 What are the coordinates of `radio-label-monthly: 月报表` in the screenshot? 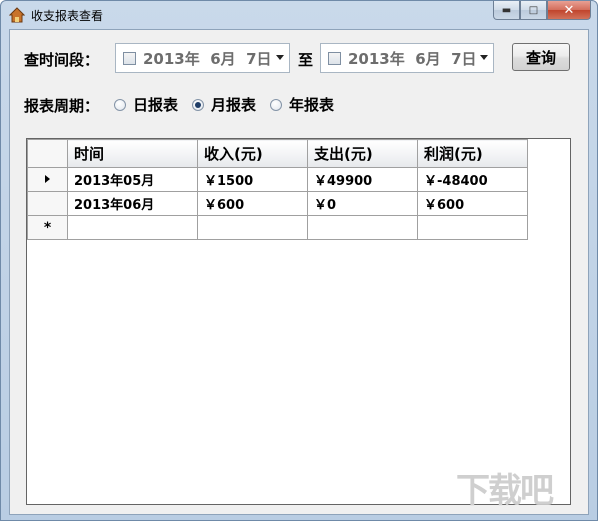 It's located at (234, 105).